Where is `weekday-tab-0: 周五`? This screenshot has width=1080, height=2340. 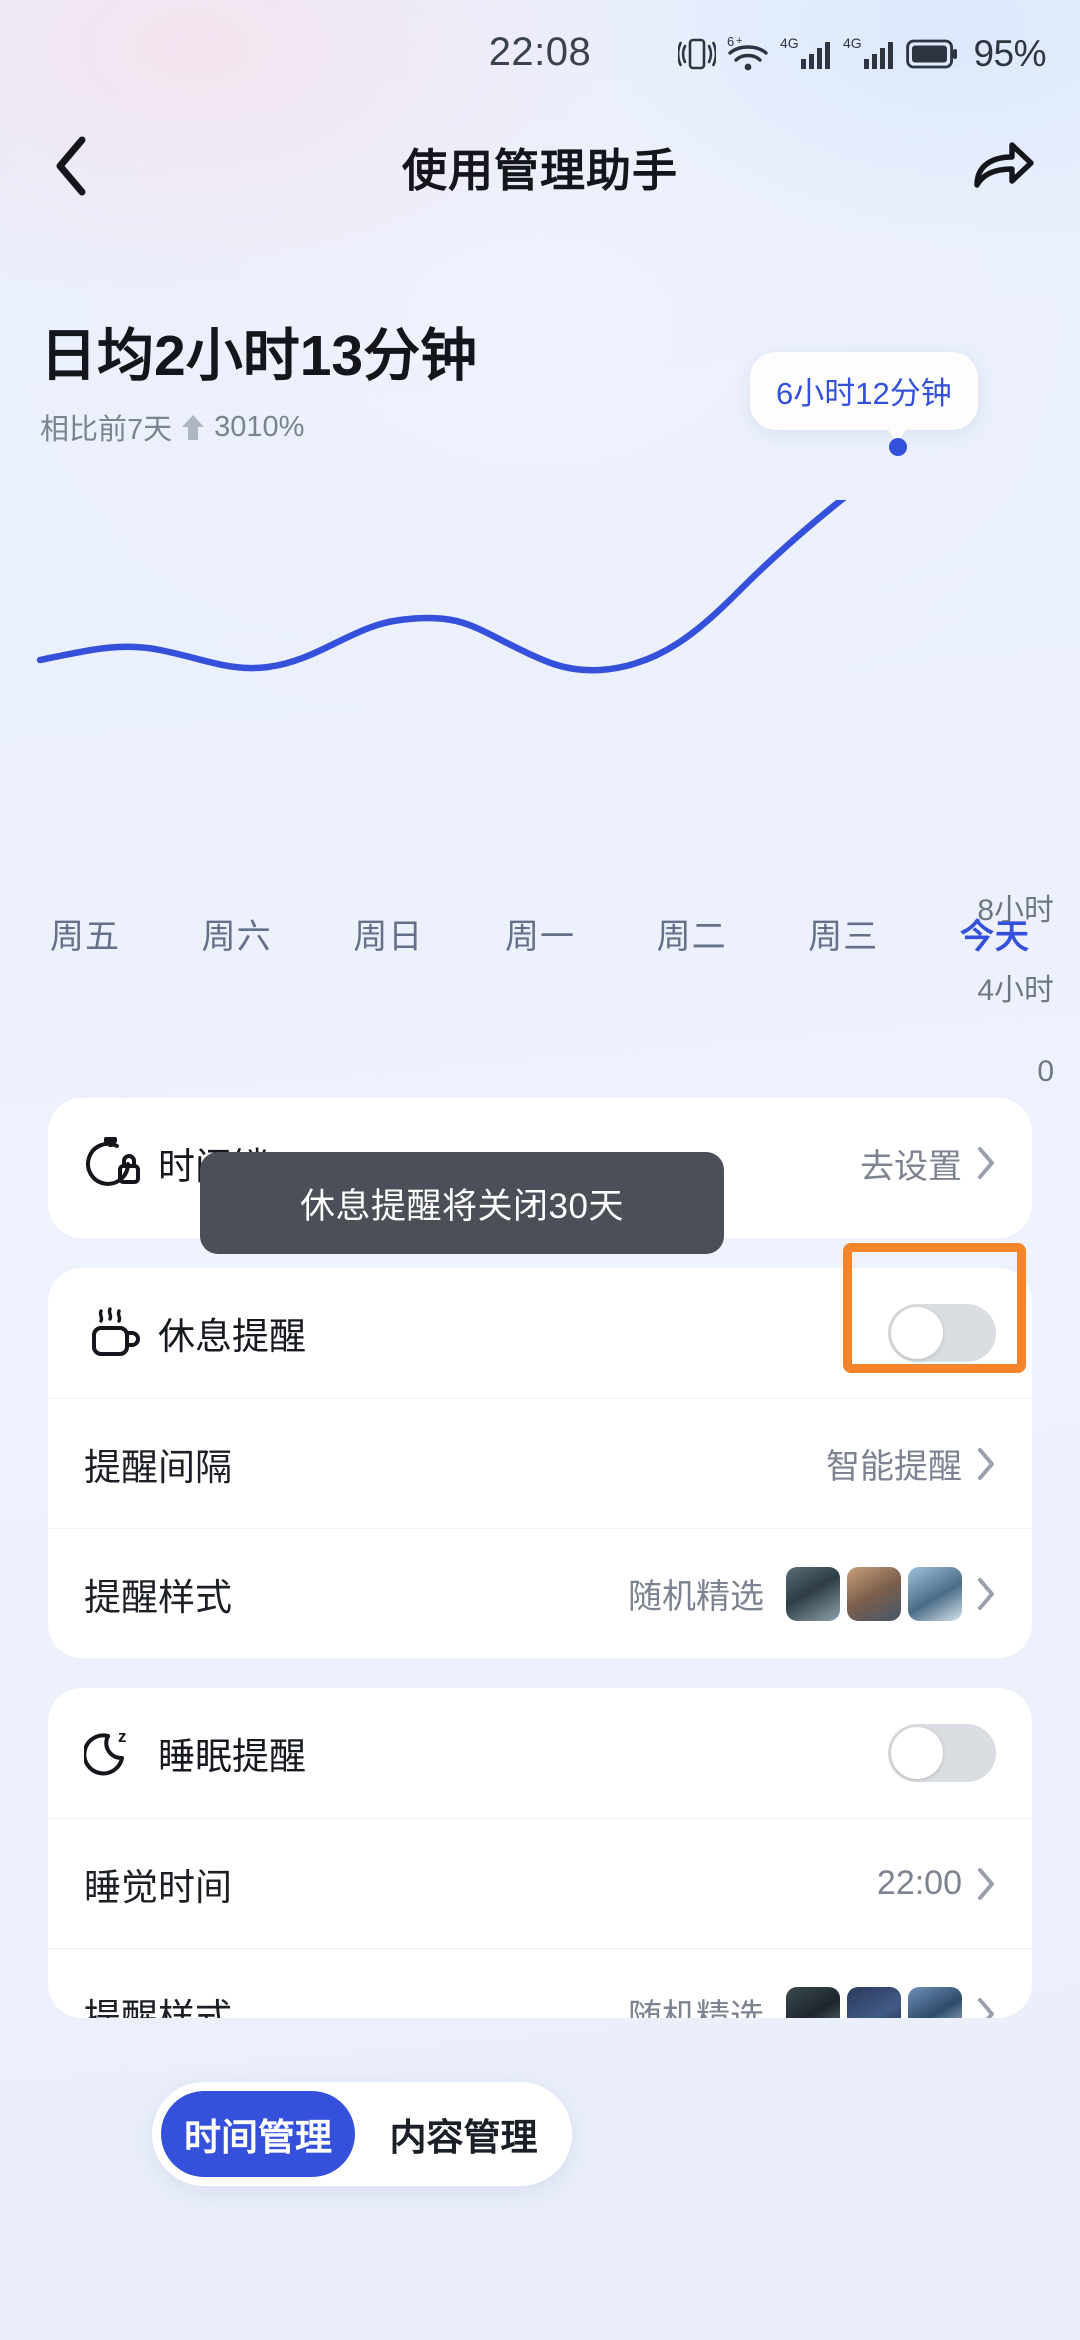 weekday-tab-0: 周五 is located at coordinates (85, 933).